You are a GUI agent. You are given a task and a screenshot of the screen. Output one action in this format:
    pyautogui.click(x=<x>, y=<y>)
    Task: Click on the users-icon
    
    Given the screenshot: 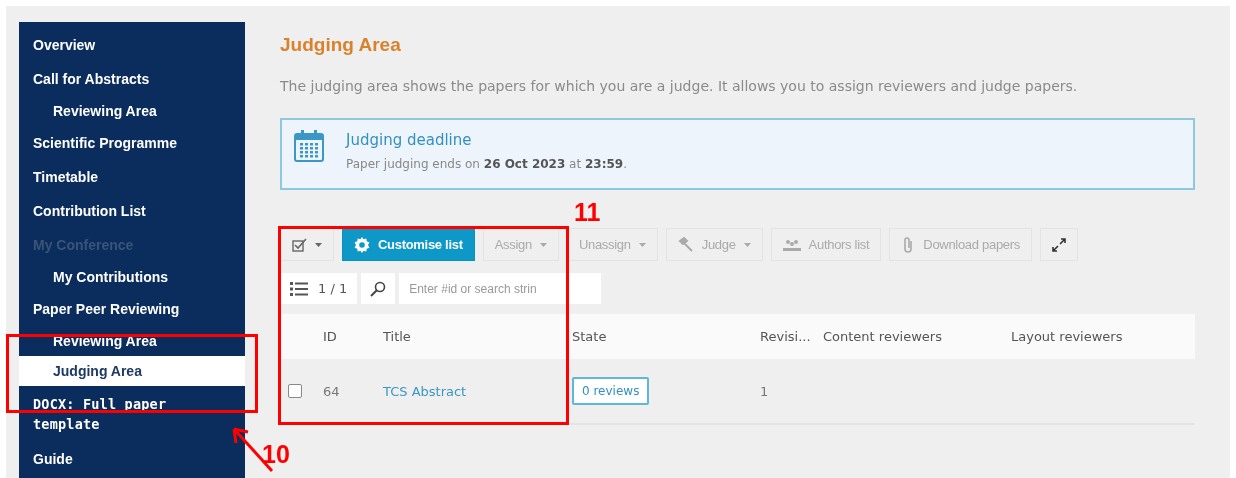 What is the action you would take?
    pyautogui.click(x=791, y=244)
    